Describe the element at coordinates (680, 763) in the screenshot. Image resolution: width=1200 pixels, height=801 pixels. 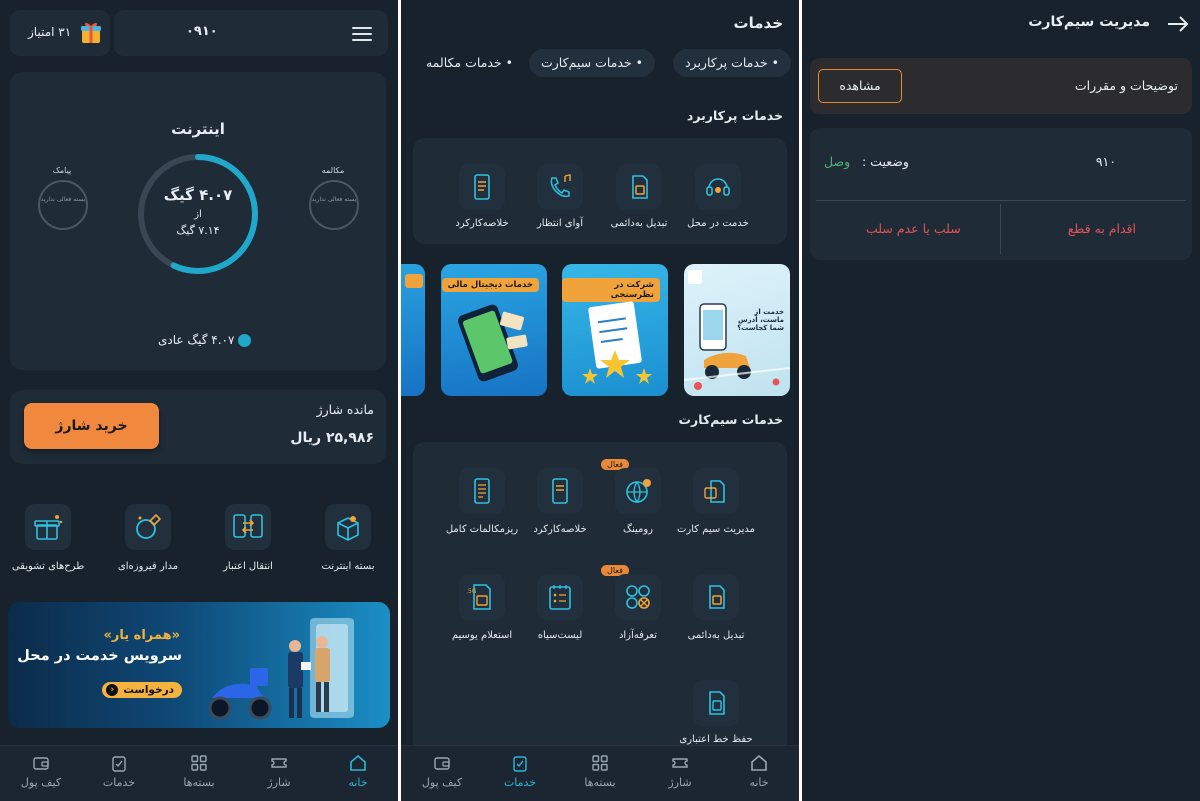
I see `ticket-icon` at that location.